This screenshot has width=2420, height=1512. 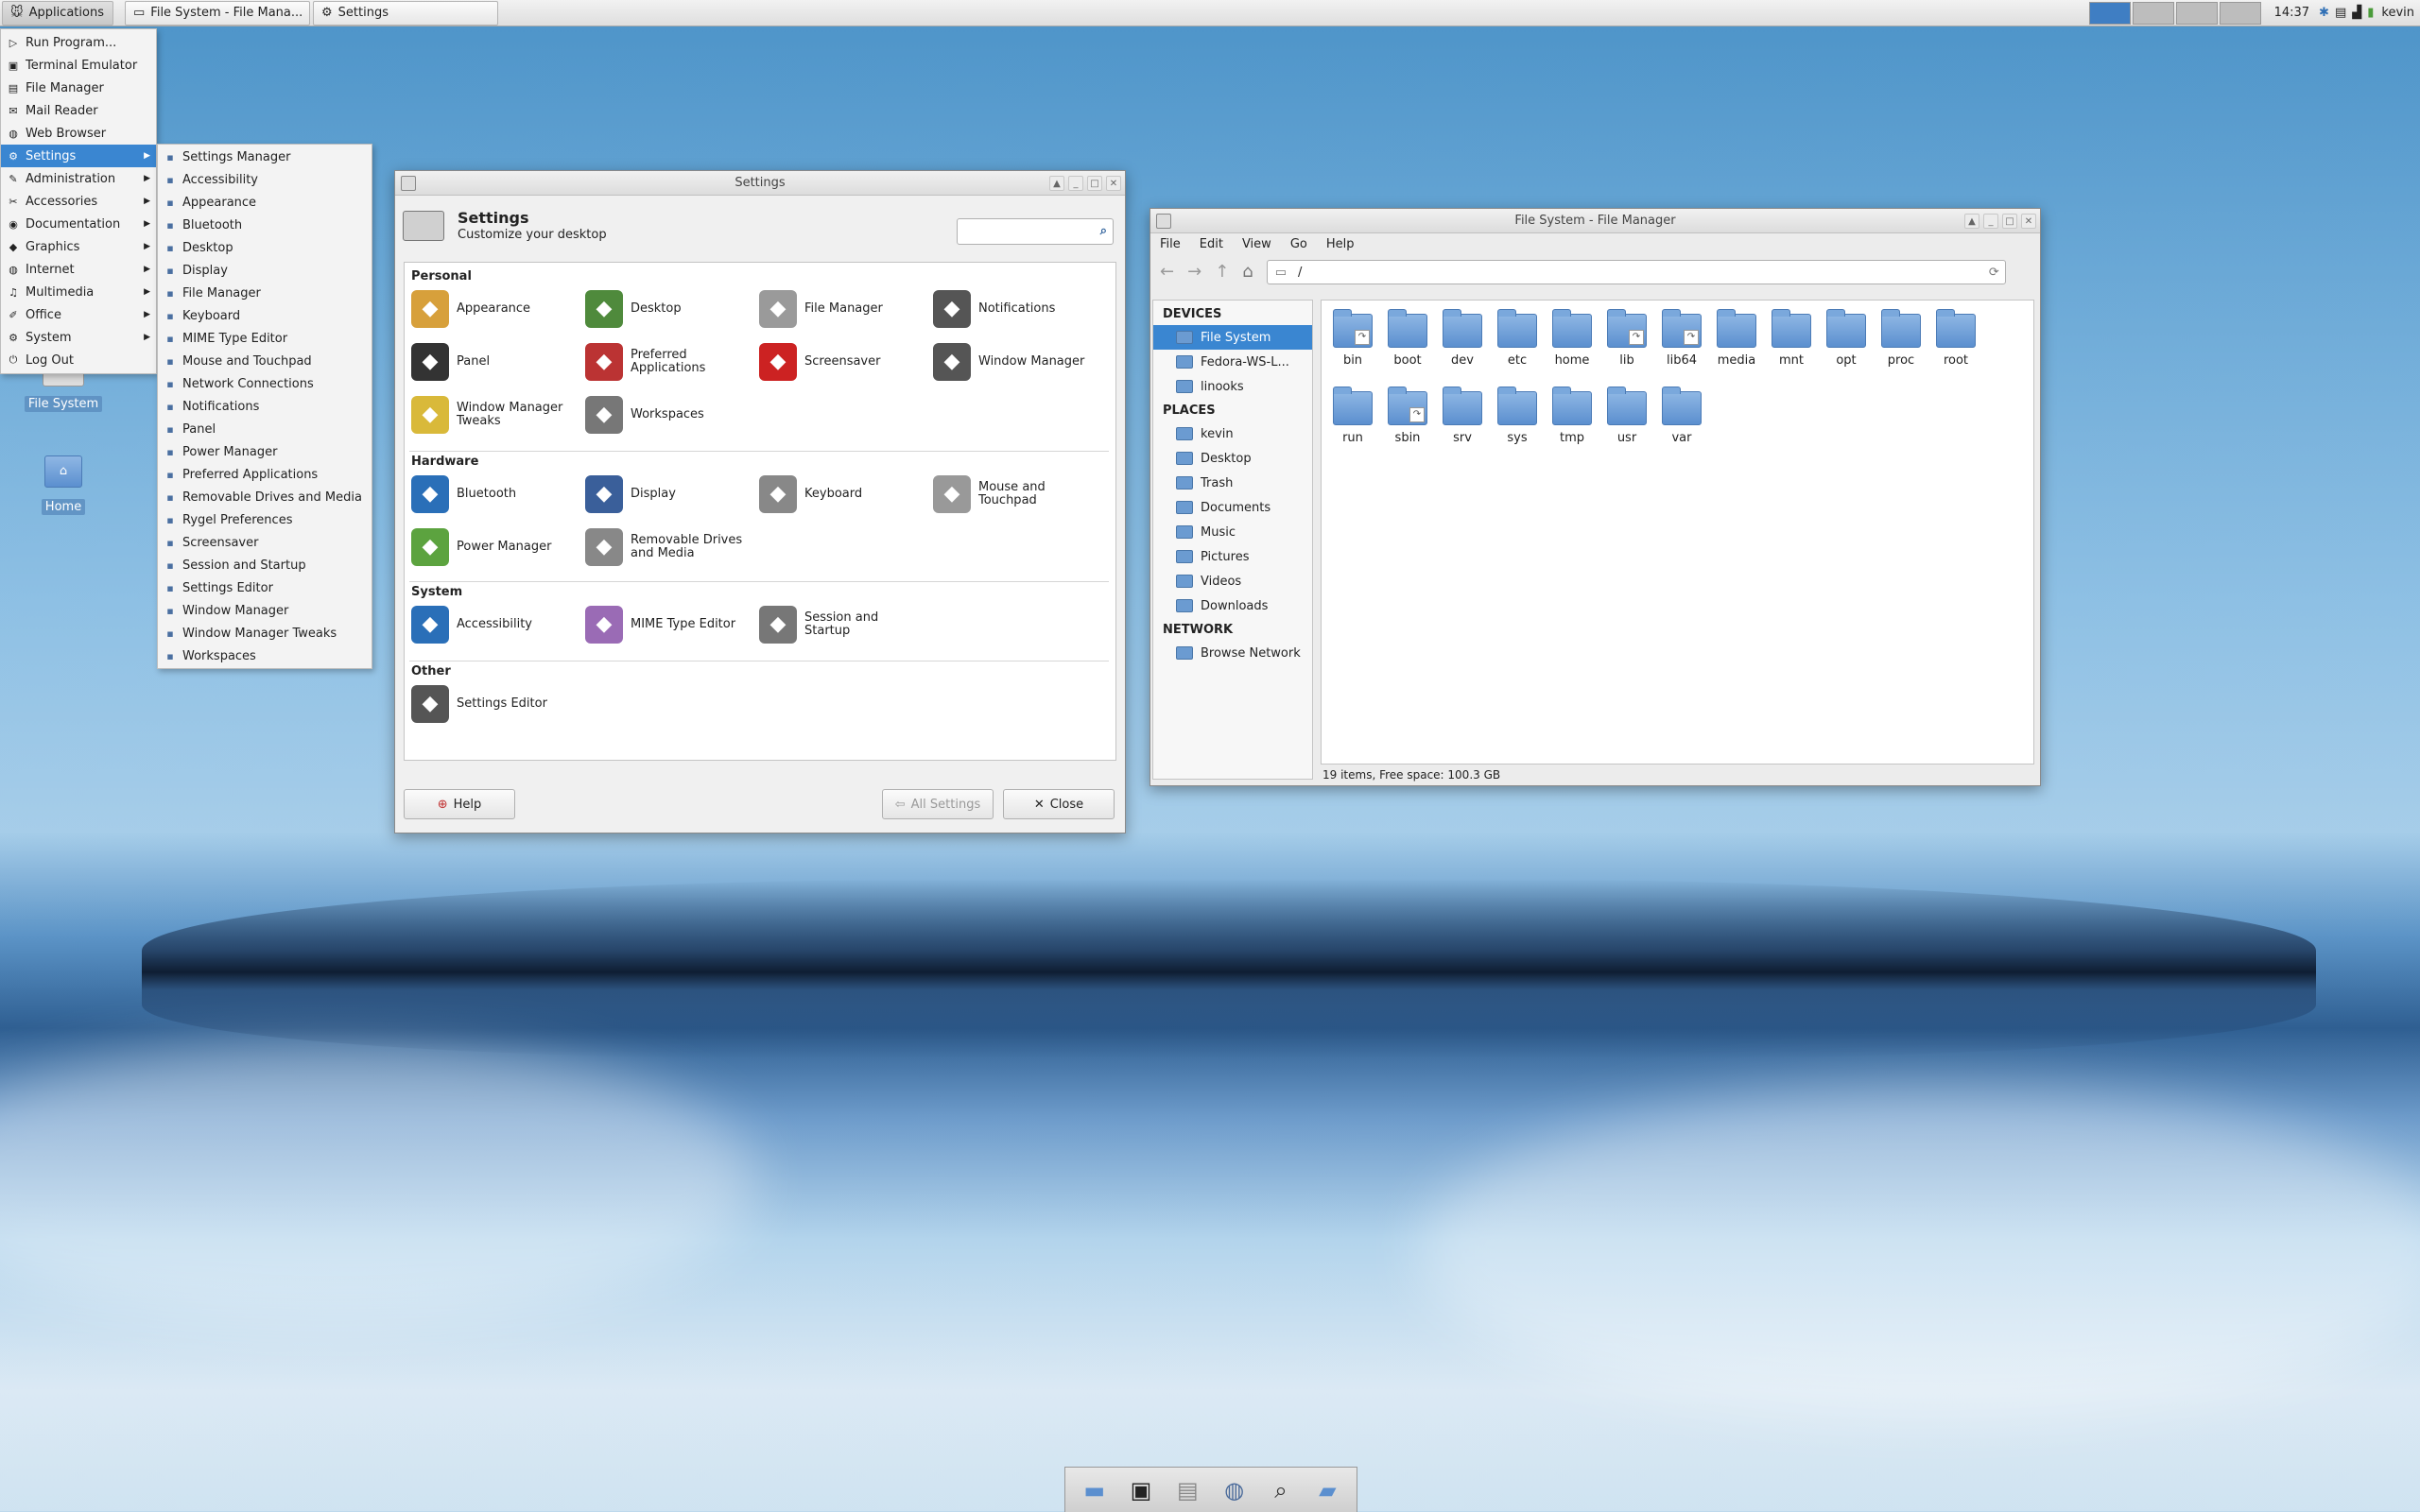 What do you see at coordinates (265, 293) in the screenshot?
I see `submenu-item-file-manager: ▪ File Manager` at bounding box center [265, 293].